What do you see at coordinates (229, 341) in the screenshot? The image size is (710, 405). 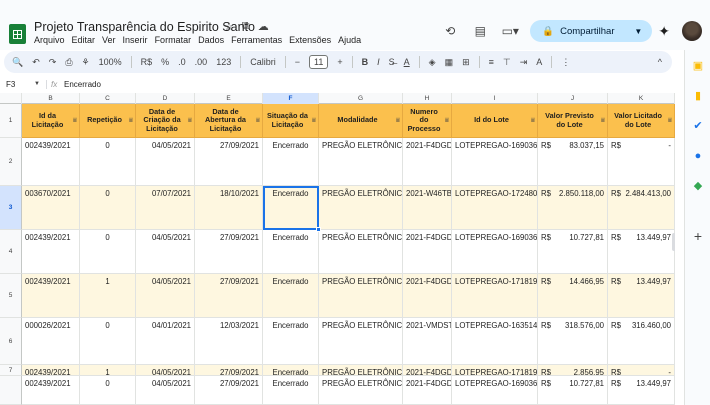 I see `cell-data-abertura: 12/03/2021` at bounding box center [229, 341].